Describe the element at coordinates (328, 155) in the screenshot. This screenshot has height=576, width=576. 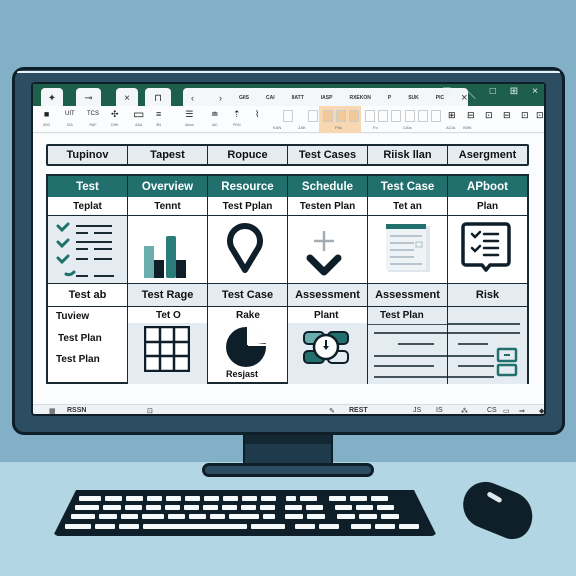
I see `header-cell: Test Cases` at that location.